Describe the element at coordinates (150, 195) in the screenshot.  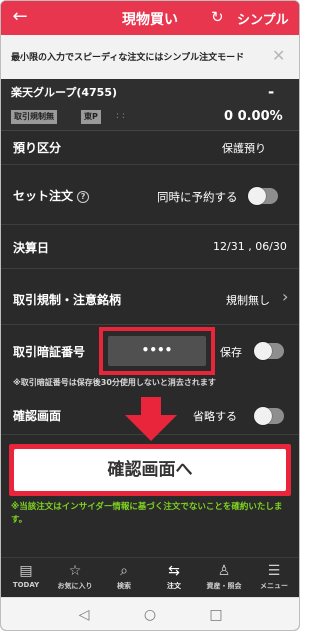
I see `set-order-row: セット注文? 同時に予約する` at that location.